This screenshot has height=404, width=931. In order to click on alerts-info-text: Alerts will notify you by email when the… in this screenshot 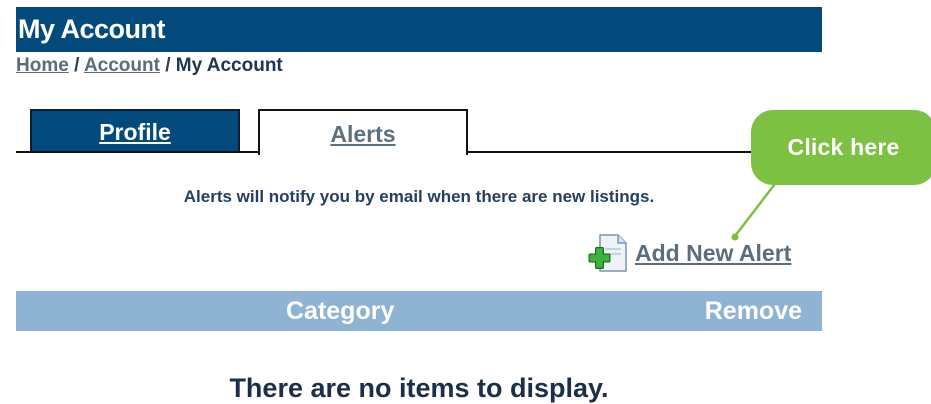, I will do `click(419, 196)`.